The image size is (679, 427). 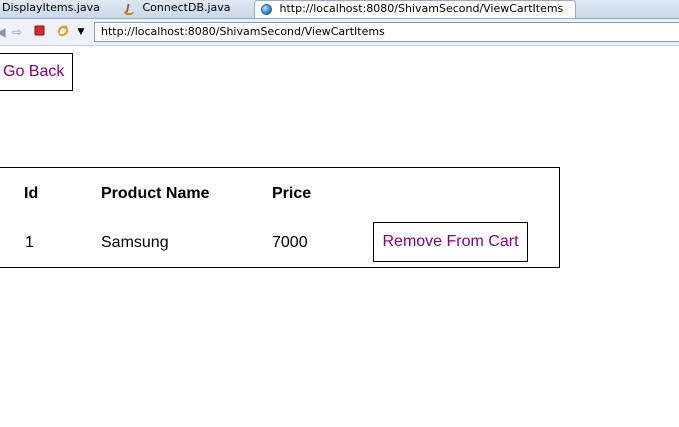 What do you see at coordinates (129, 8) in the screenshot?
I see `java-file-icon` at bounding box center [129, 8].